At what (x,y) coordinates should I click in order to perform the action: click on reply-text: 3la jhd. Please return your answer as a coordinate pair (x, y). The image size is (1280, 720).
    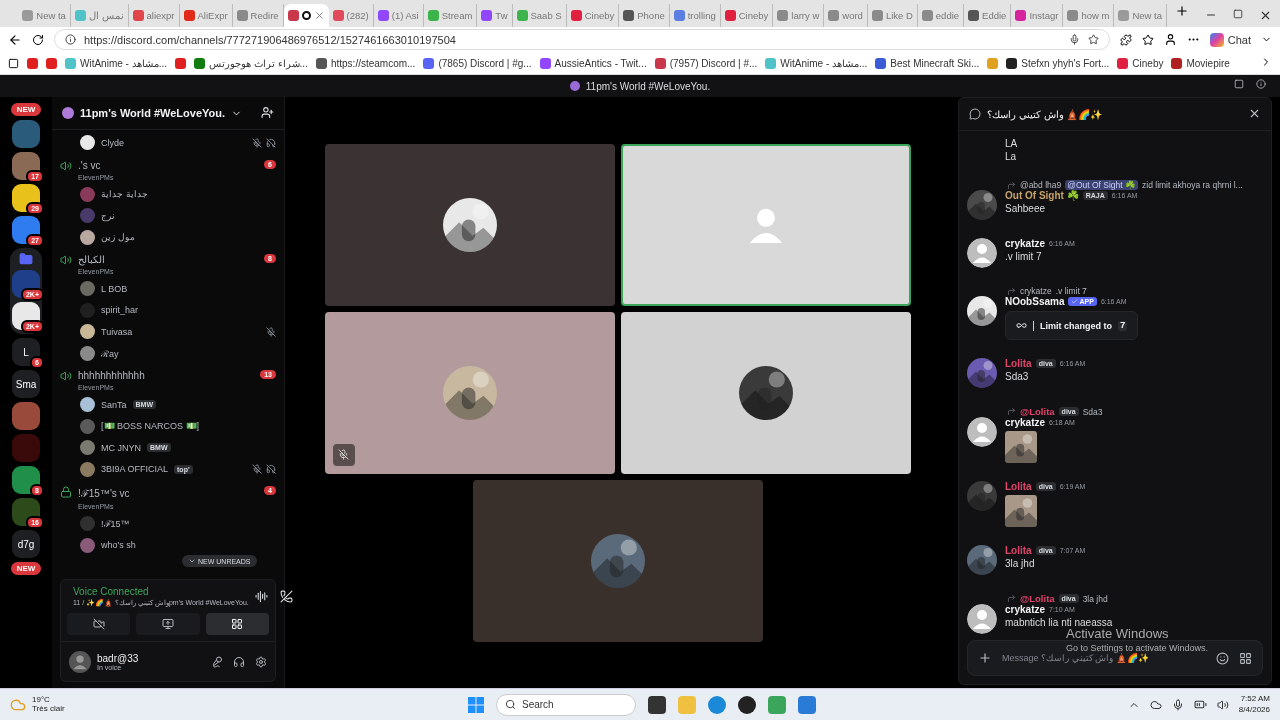
    Looking at the image, I should click on (1095, 598).